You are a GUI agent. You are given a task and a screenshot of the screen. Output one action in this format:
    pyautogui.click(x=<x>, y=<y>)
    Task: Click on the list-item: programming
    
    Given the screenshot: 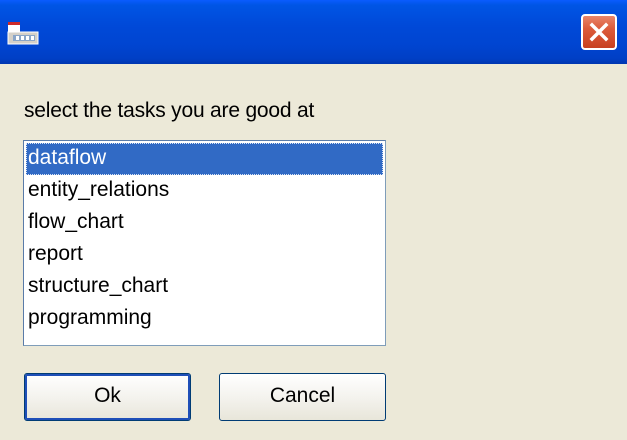 What is the action you would take?
    pyautogui.click(x=204, y=319)
    